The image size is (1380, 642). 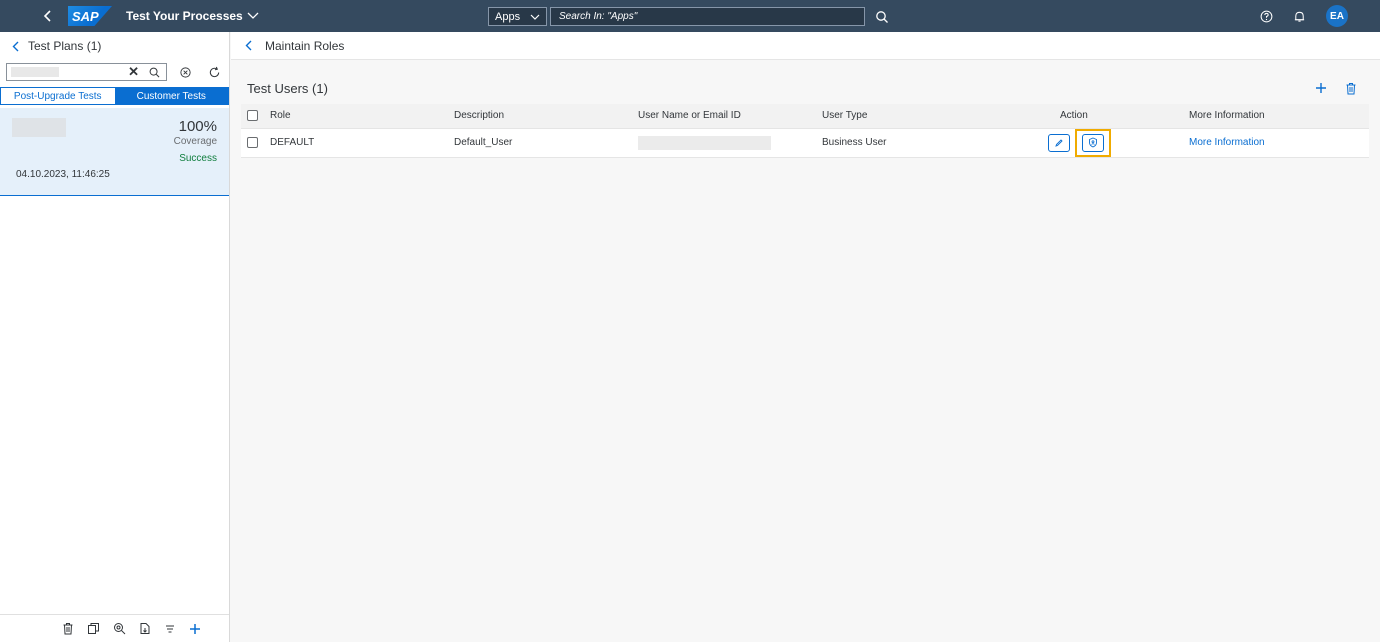 I want to click on table-title: Test Users (1), so click(x=287, y=88).